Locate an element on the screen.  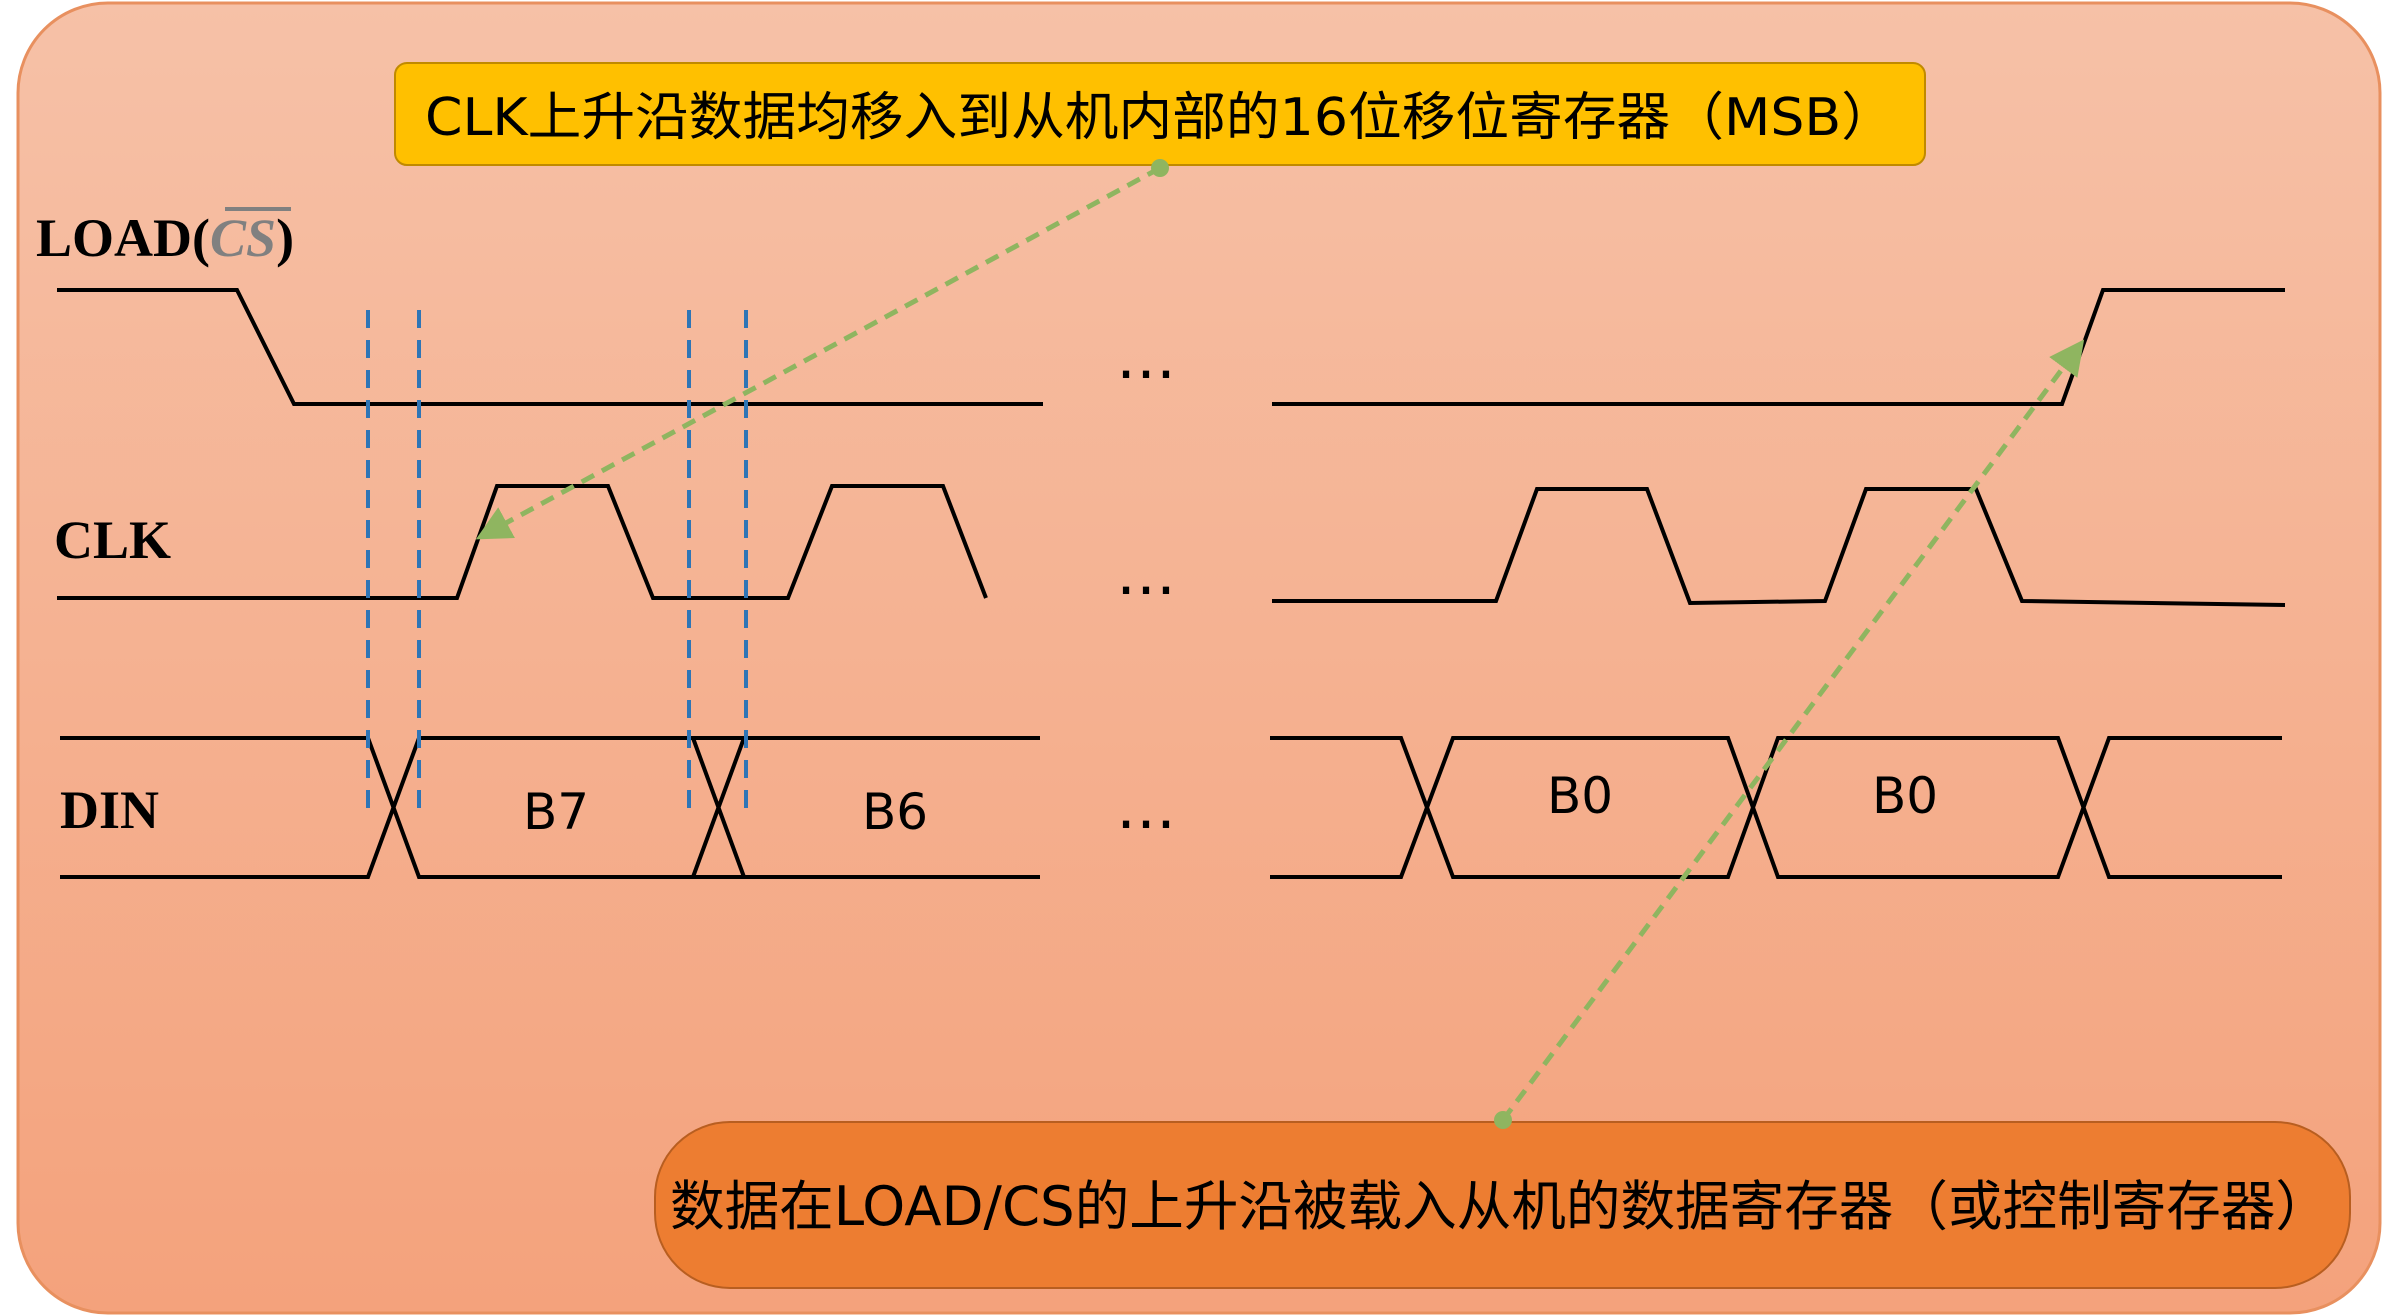
clk-label: CLK is located at coordinates (112, 540).